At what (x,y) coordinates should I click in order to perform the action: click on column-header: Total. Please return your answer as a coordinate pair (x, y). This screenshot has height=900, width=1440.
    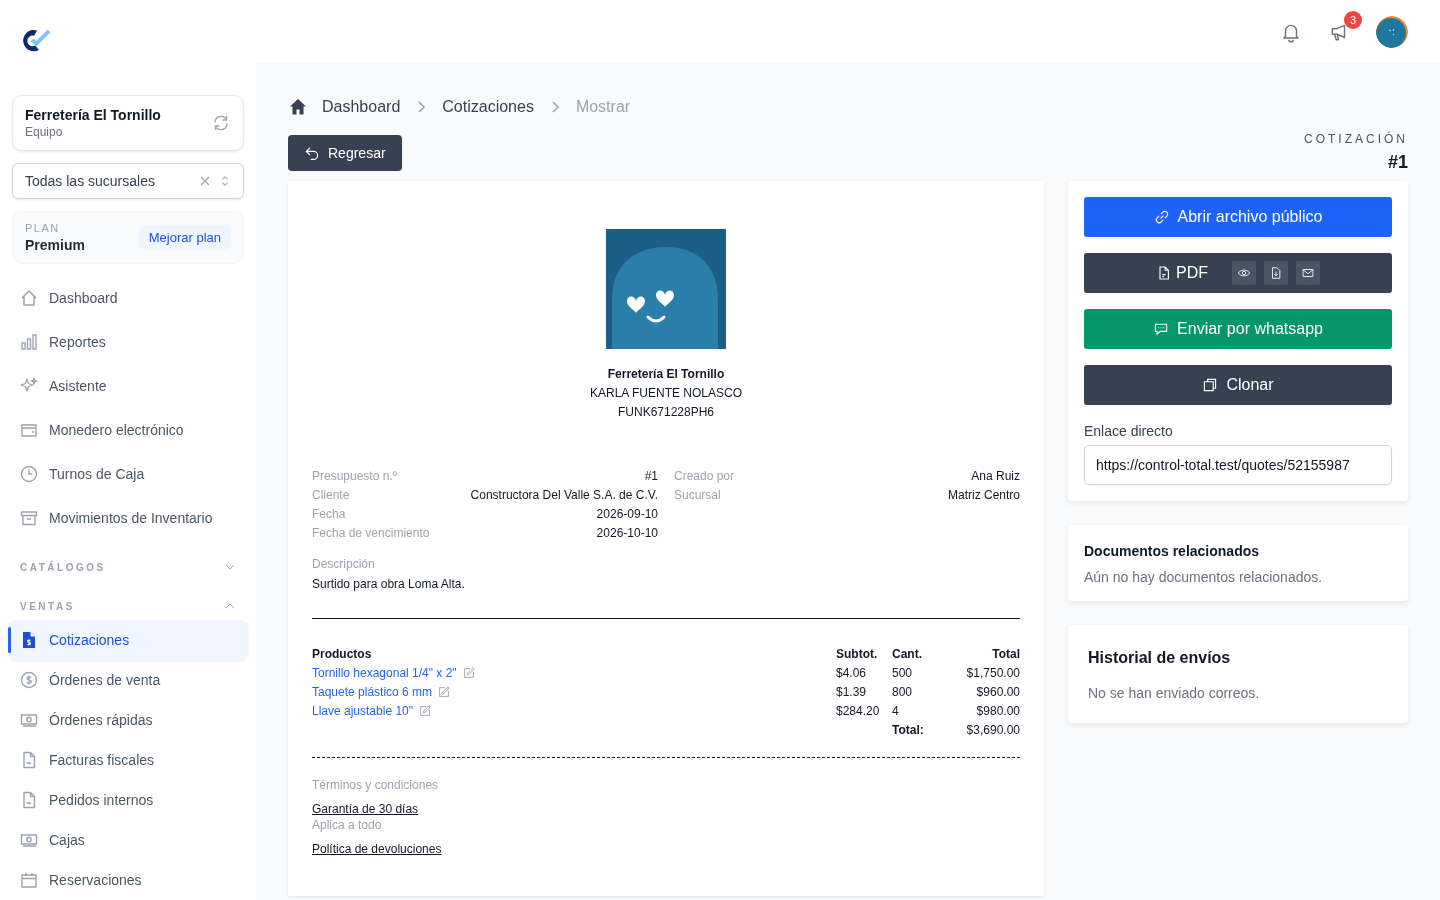
    Looking at the image, I should click on (1005, 654).